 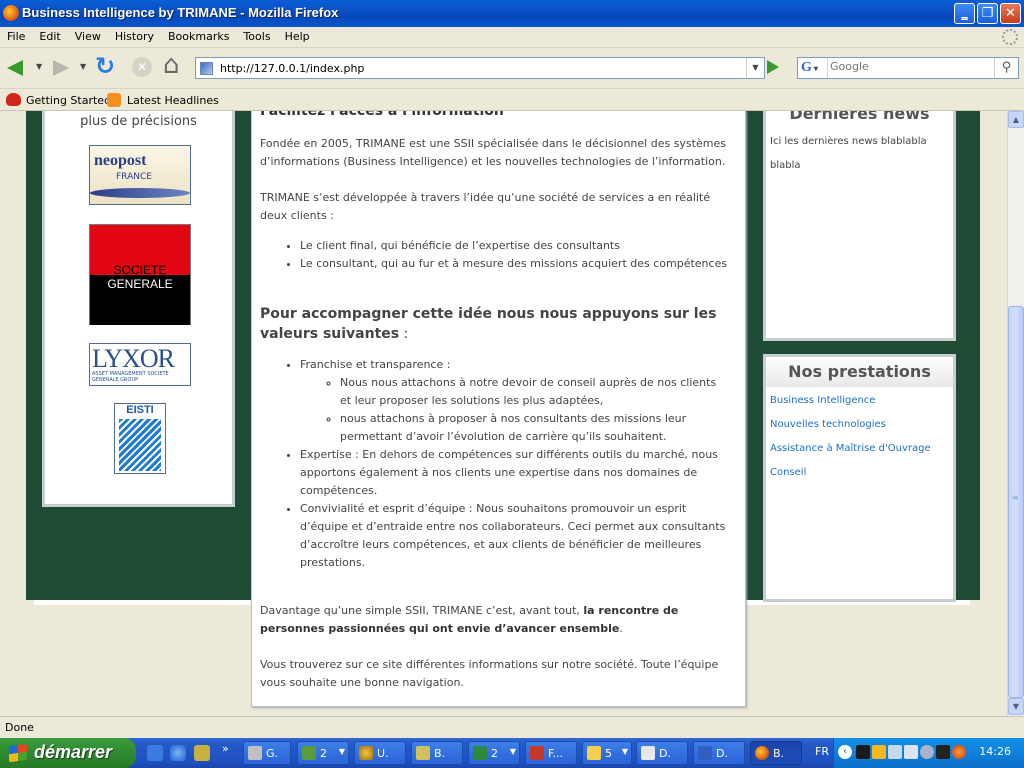 I want to click on stop-button, so click(x=141, y=68).